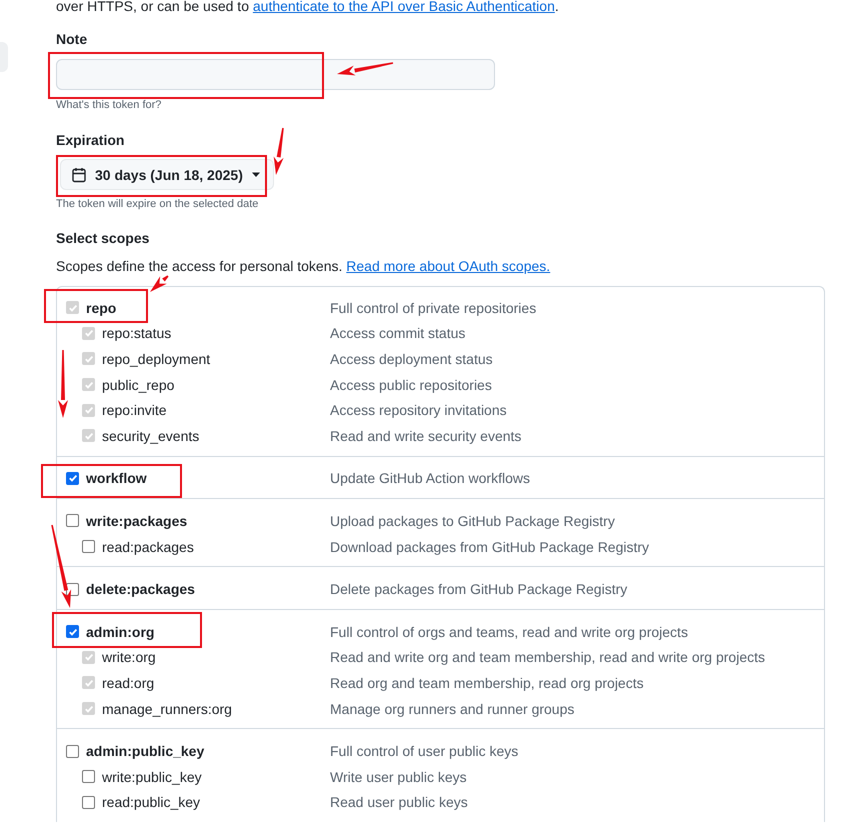  I want to click on scope-description: Download packages from GitHub Package Registry, so click(490, 546).